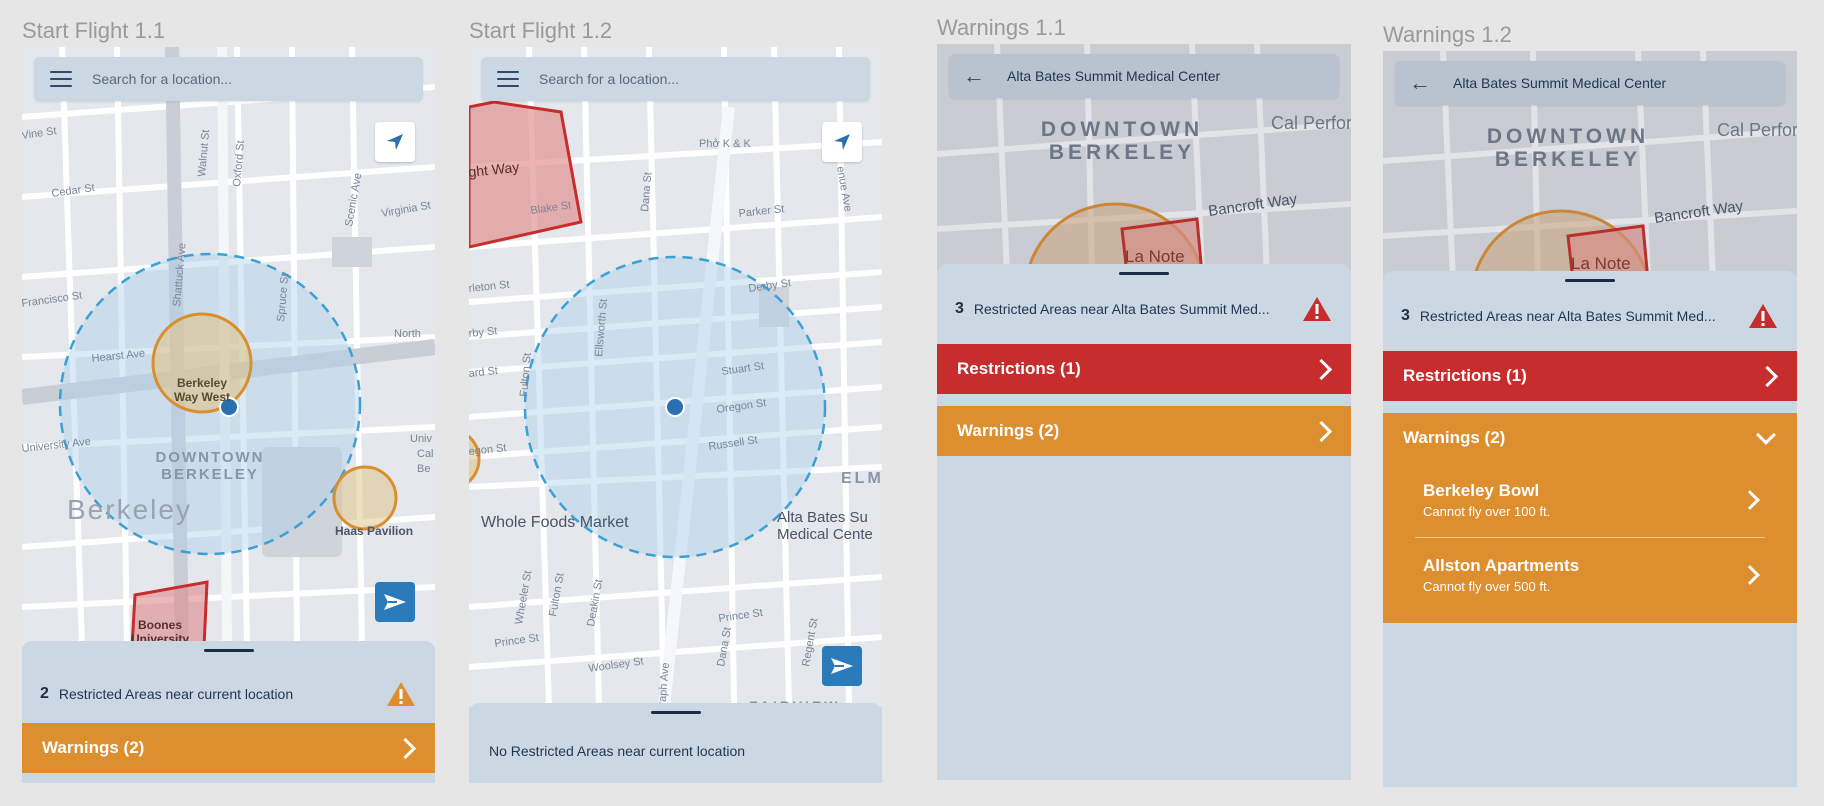  What do you see at coordinates (44, 693) in the screenshot?
I see `restricted-count: 2` at bounding box center [44, 693].